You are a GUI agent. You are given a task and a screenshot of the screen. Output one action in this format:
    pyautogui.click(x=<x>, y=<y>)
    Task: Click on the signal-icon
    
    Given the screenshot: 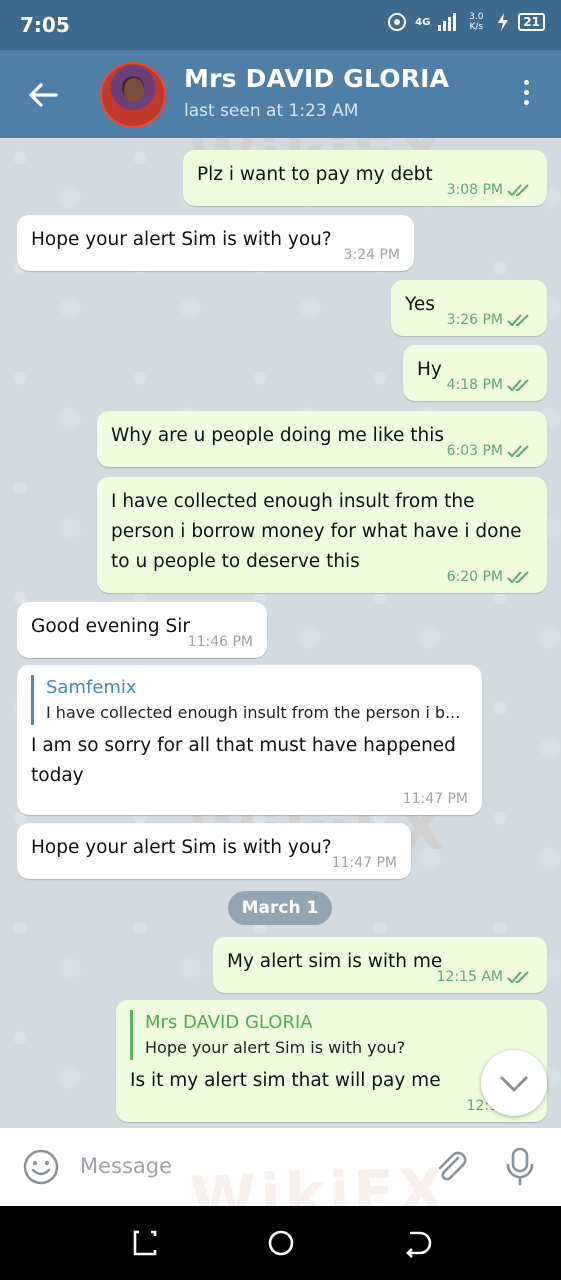 What is the action you would take?
    pyautogui.click(x=447, y=22)
    